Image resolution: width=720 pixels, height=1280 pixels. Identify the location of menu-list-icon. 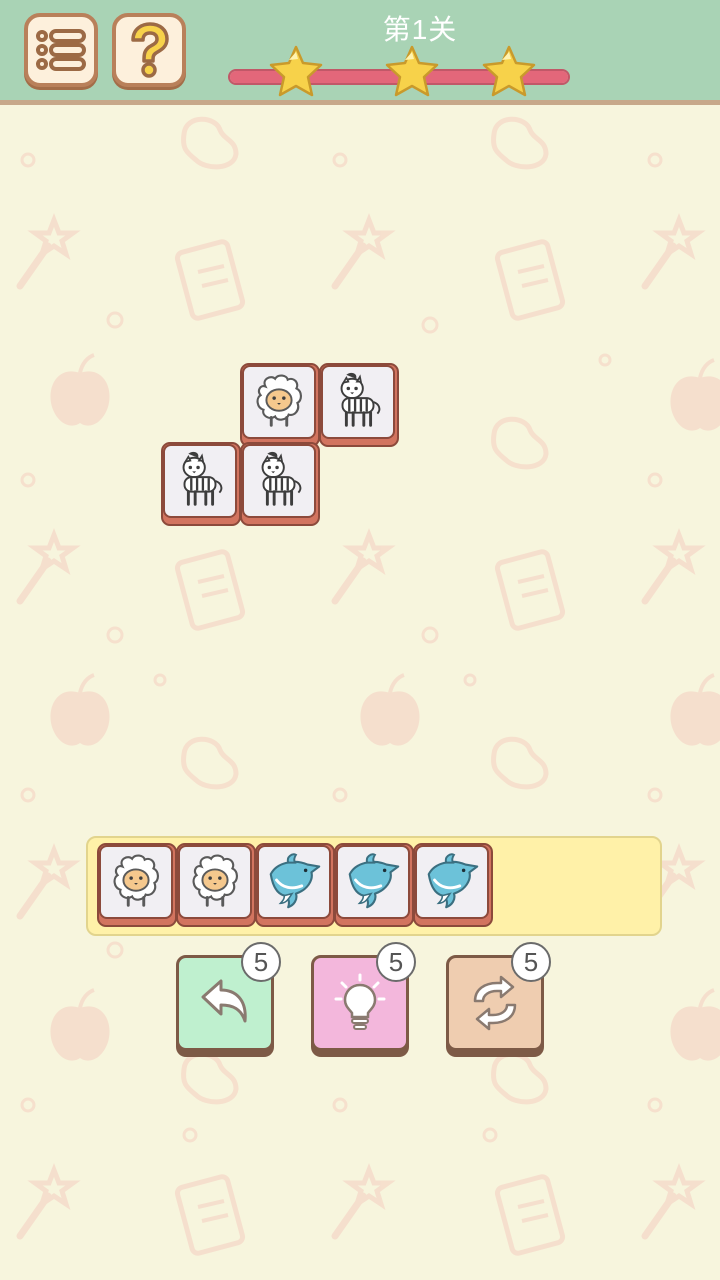
(61, 50).